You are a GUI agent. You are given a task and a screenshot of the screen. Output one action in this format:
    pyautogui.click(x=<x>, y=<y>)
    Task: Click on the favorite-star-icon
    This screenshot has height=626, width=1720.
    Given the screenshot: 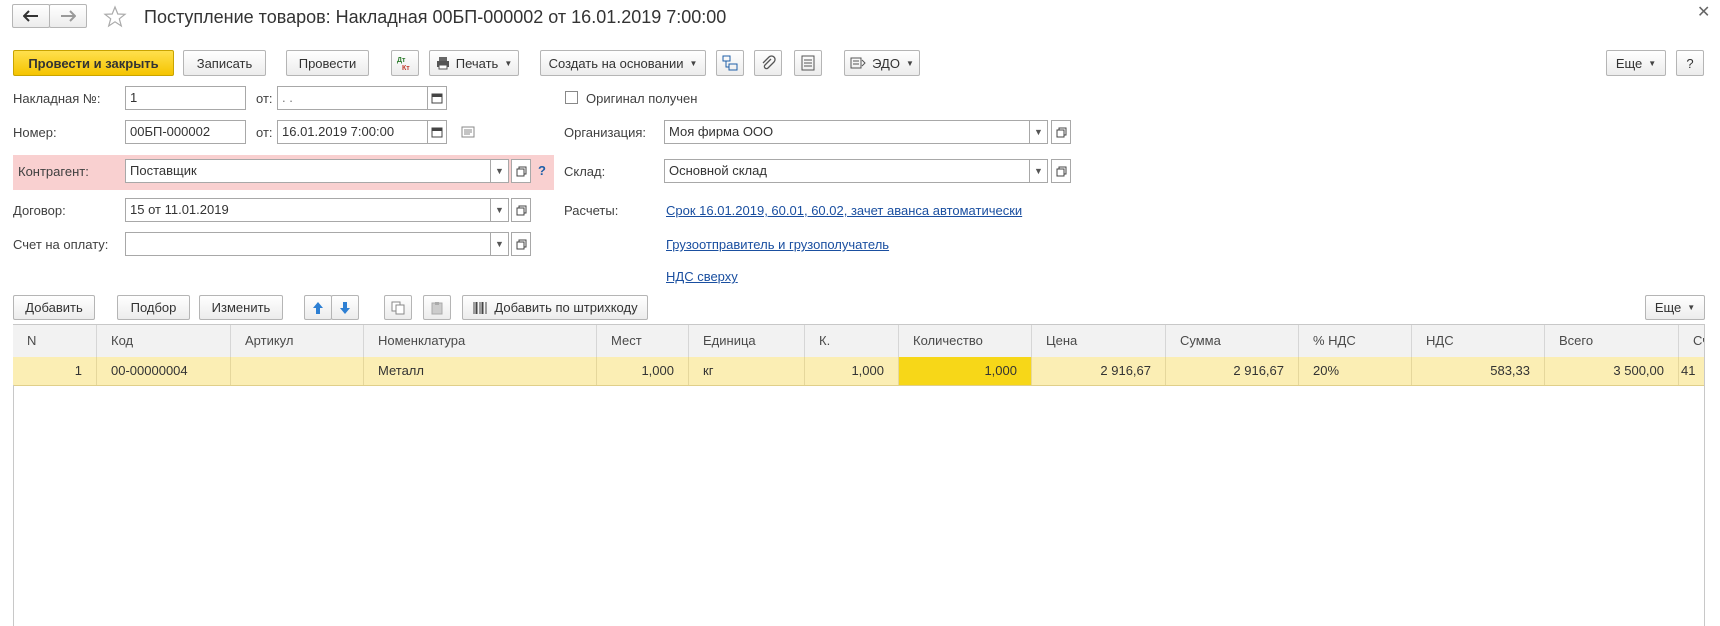 What is the action you would take?
    pyautogui.click(x=115, y=17)
    